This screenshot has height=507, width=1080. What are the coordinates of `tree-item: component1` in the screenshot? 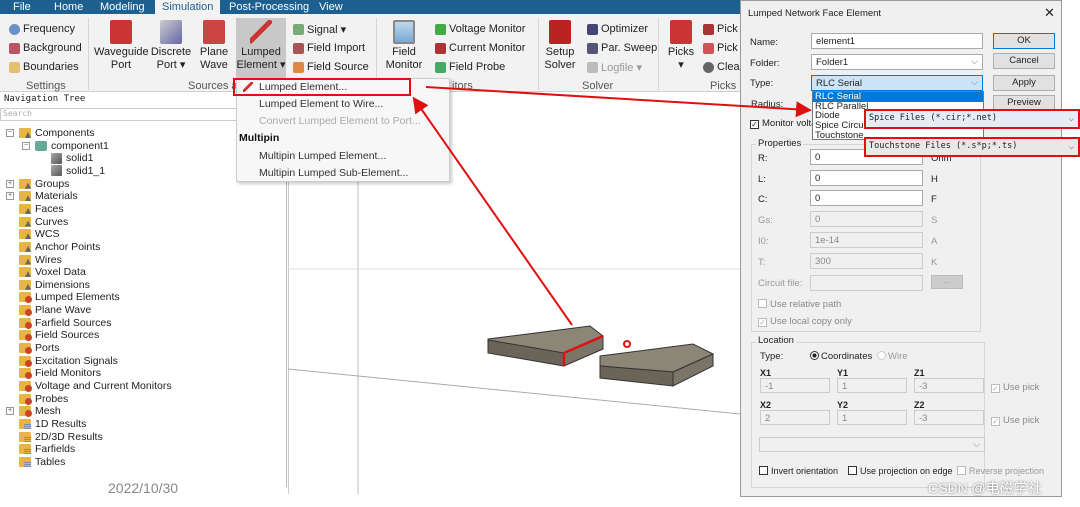 It's located at (72, 146).